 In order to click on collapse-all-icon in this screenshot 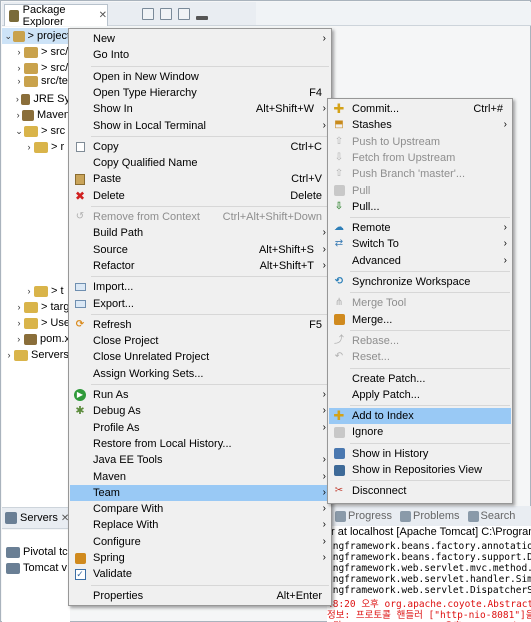, I will do `click(148, 14)`.